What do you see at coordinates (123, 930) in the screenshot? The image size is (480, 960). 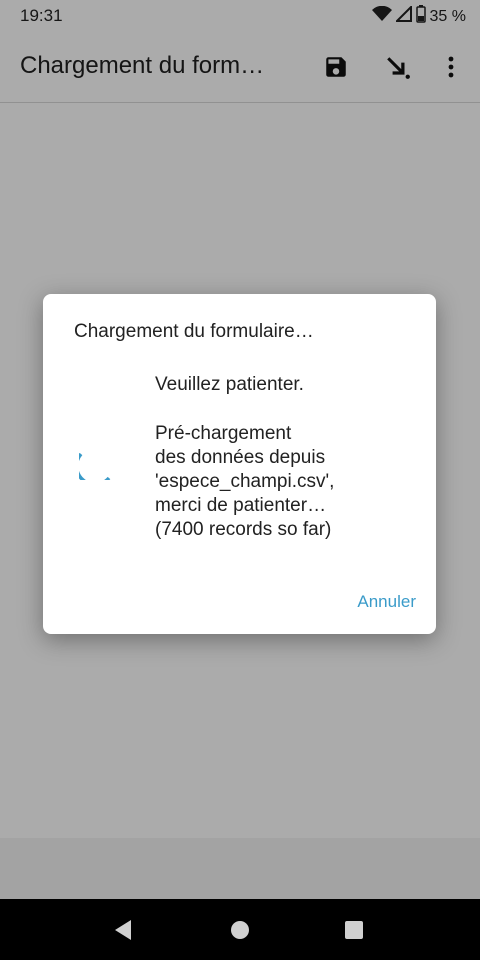 I see `back-icon` at bounding box center [123, 930].